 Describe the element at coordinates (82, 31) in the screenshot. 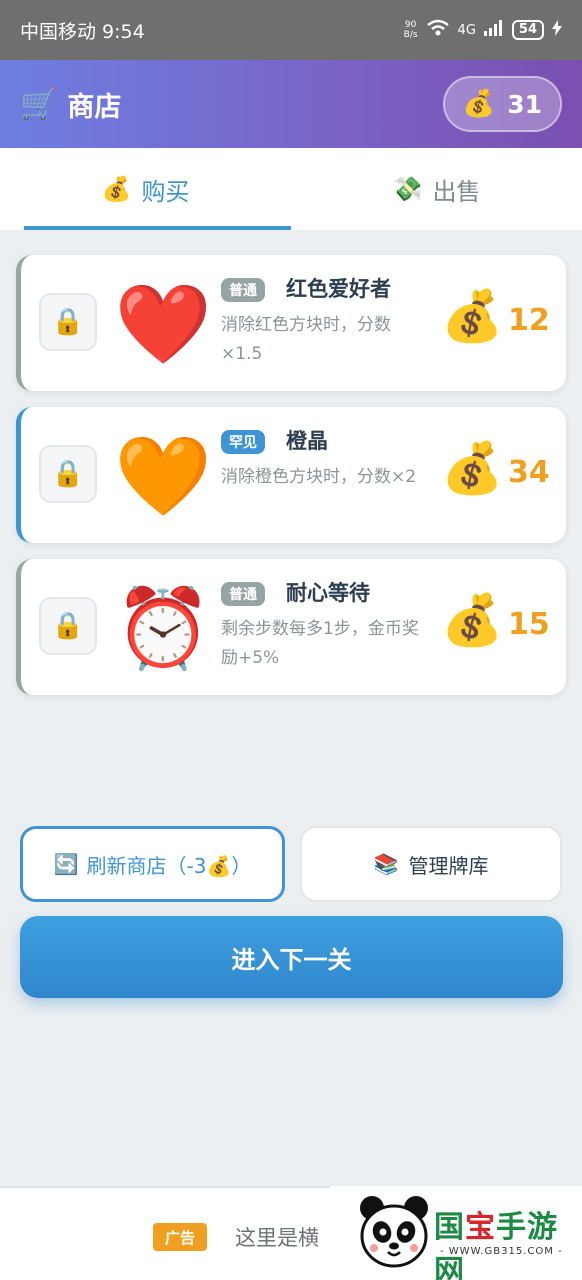

I see `status-carrier-time: 中国移动 9:54` at that location.